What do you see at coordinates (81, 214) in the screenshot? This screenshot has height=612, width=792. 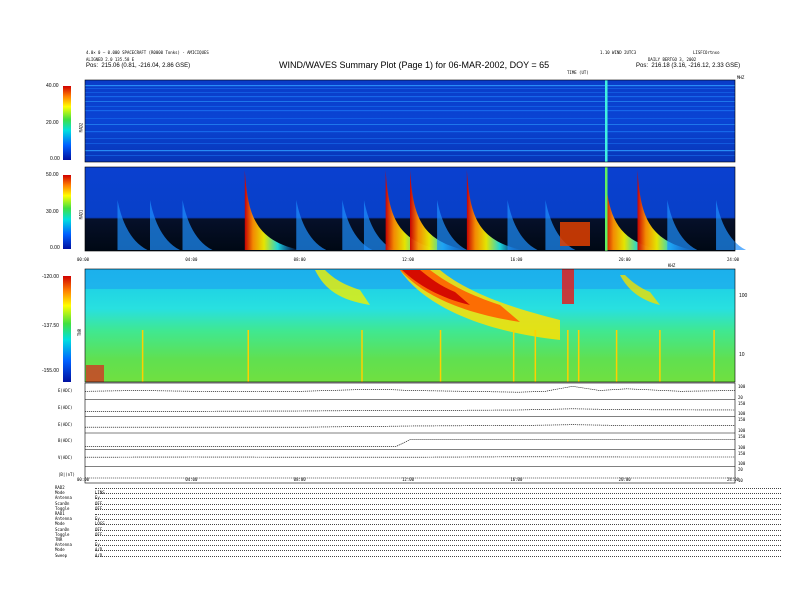 I see `rad1-ylabel: RAD1` at bounding box center [81, 214].